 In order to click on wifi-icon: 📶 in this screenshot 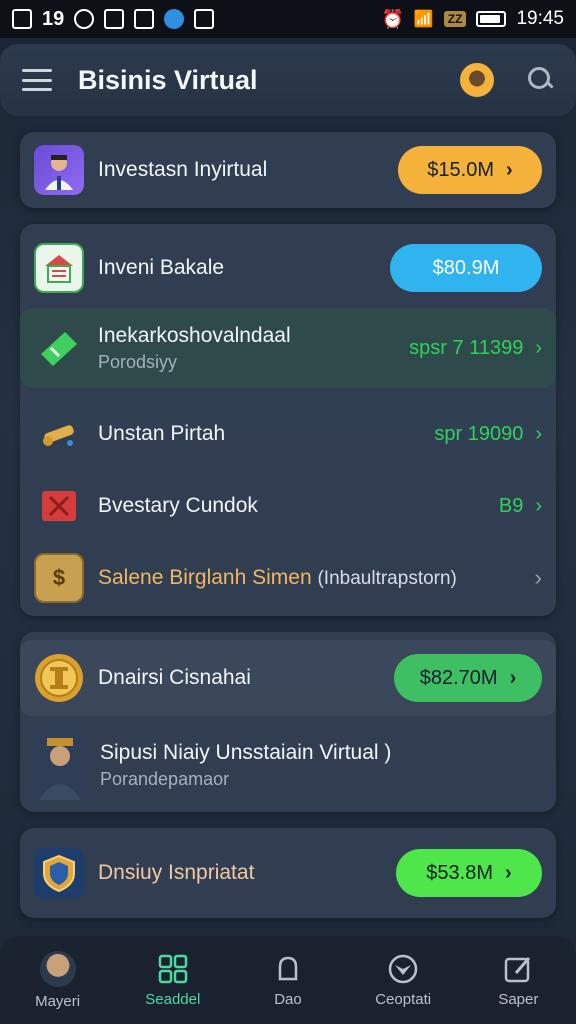, I will do `click(423, 19)`.